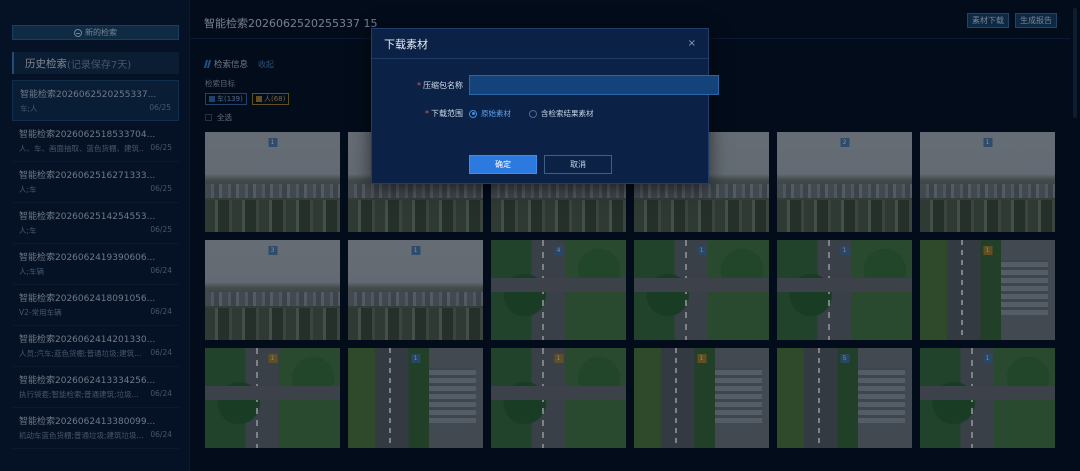 This screenshot has width=1080, height=471. I want to click on range-label: * 下载范围, so click(444, 113).